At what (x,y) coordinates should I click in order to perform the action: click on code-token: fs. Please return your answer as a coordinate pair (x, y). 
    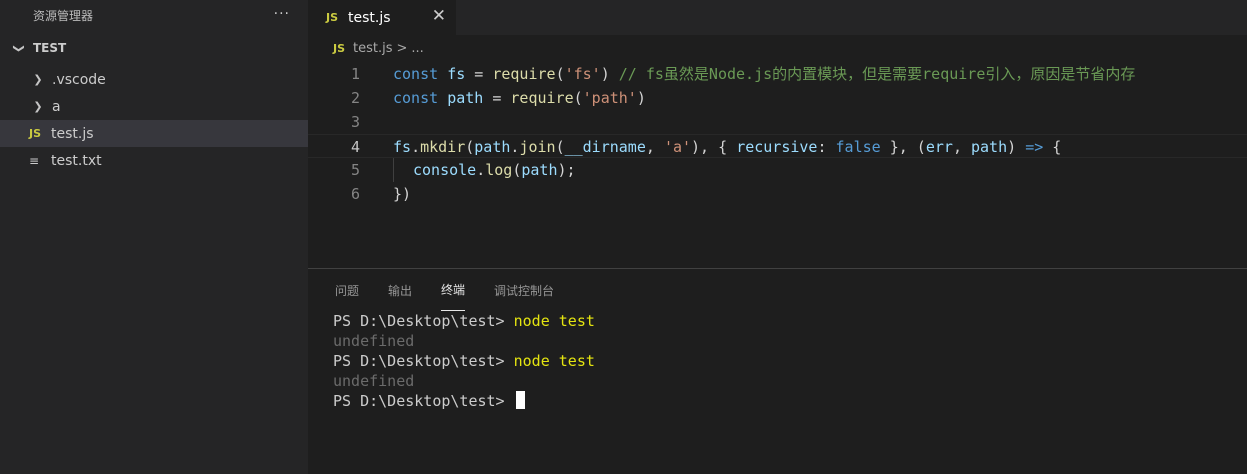
    Looking at the image, I should click on (456, 74).